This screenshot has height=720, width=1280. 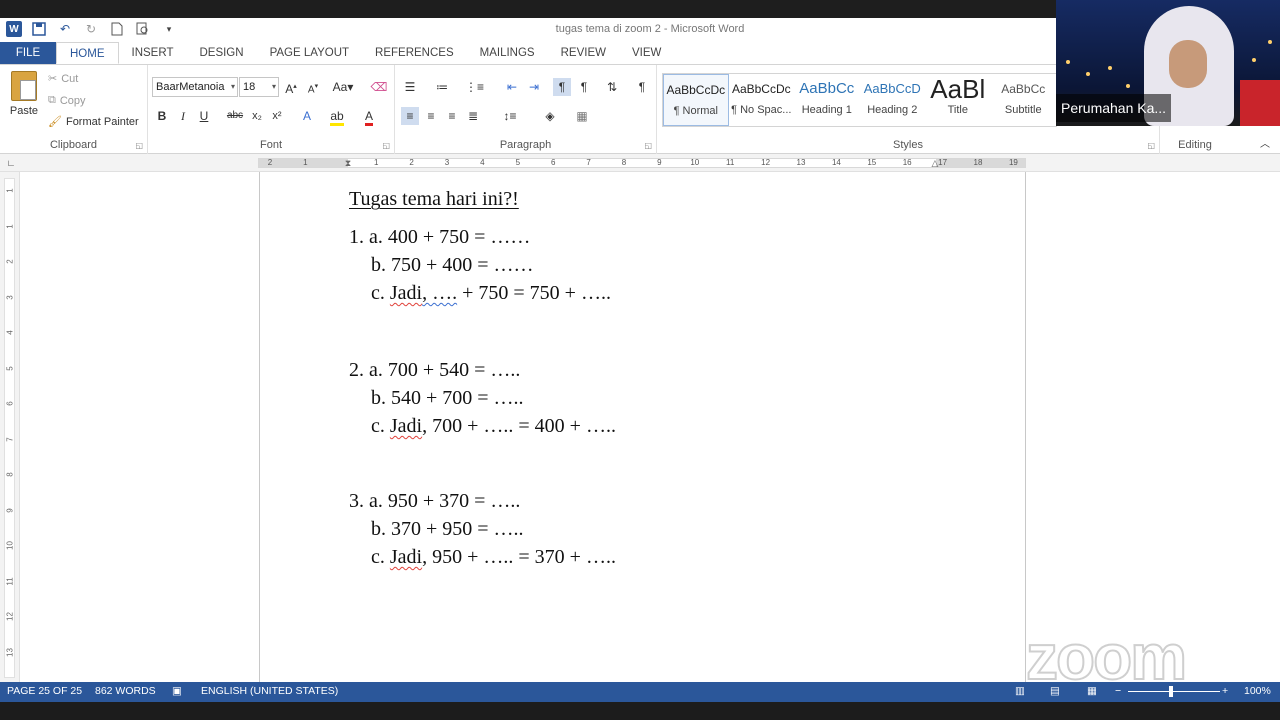 What do you see at coordinates (10, 581) in the screenshot?
I see `vertical-ruler-number: 11` at bounding box center [10, 581].